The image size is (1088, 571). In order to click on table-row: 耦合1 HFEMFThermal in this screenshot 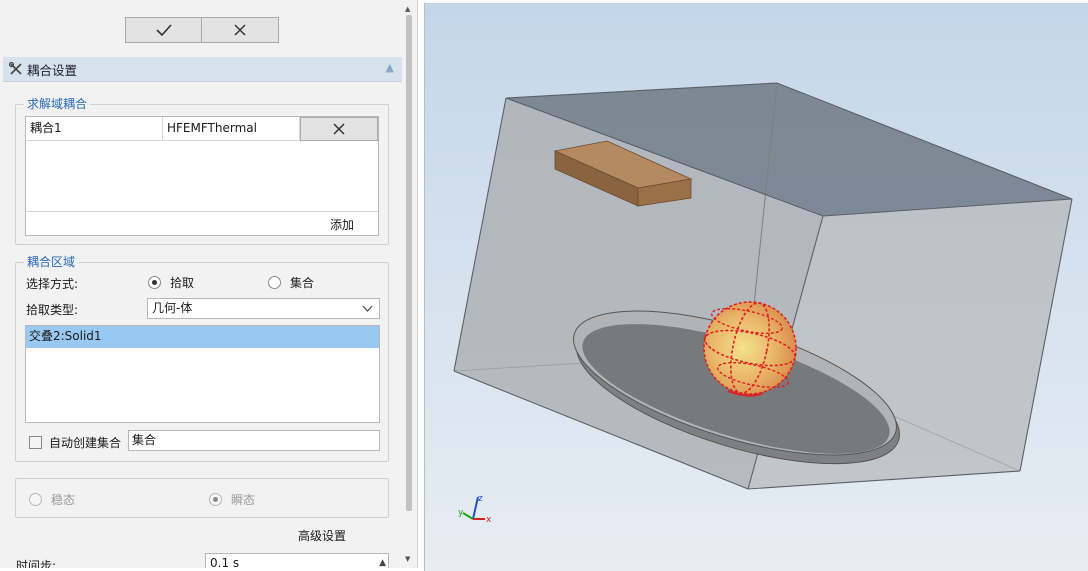, I will do `click(202, 129)`.